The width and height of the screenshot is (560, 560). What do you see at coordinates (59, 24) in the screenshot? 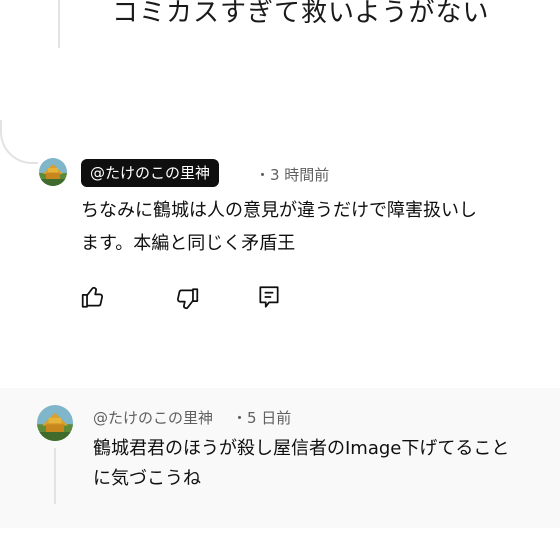
I see `thread-line-top` at bounding box center [59, 24].